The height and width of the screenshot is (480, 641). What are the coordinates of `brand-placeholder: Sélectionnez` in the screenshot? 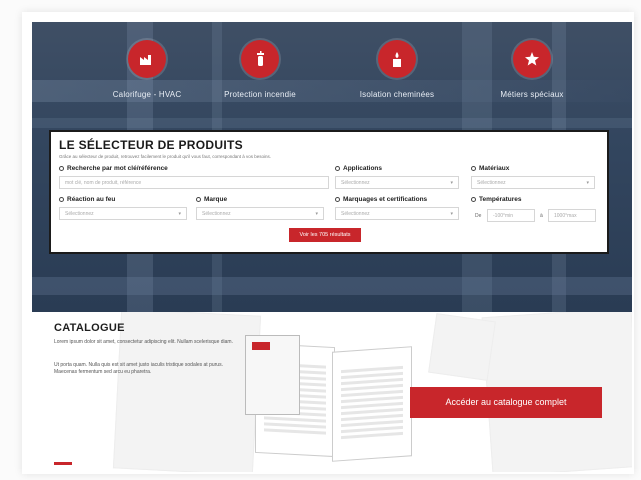 It's located at (216, 214).